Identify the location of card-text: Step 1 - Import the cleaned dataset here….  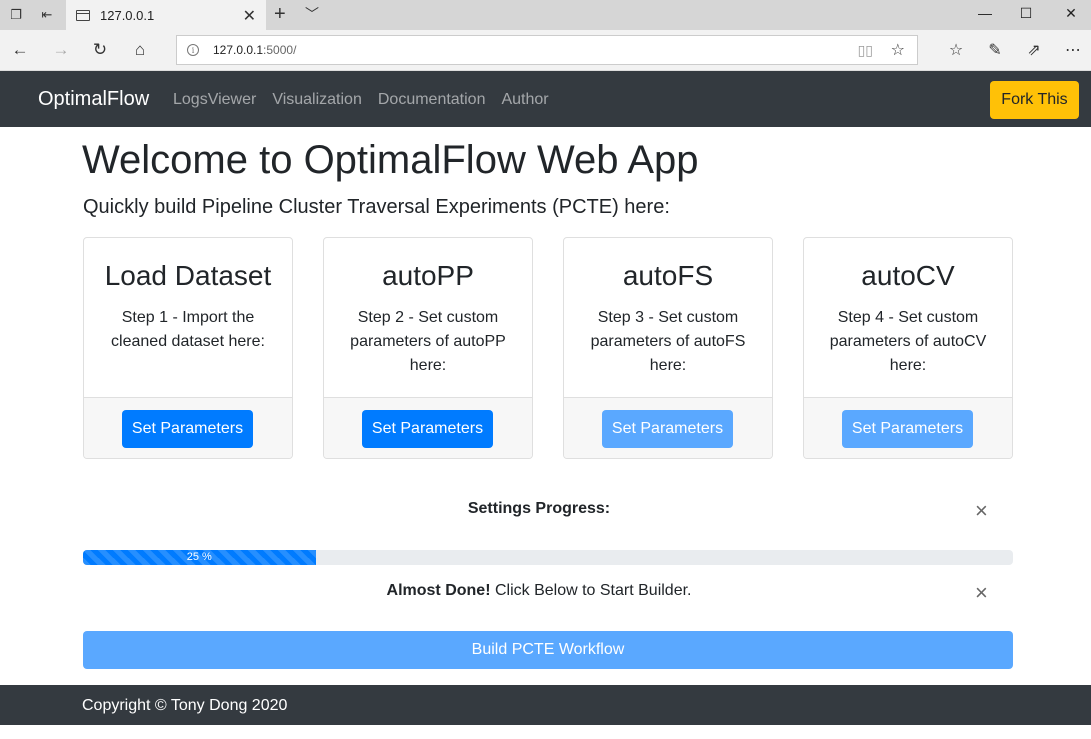
(188, 329).